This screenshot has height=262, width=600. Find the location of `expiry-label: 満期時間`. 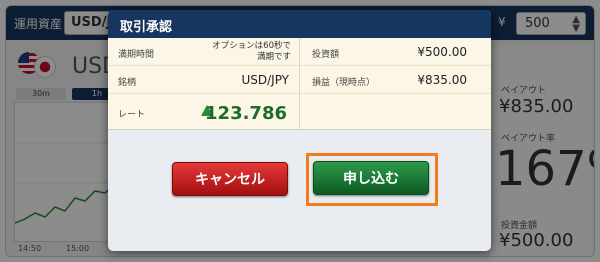

expiry-label: 満期時間 is located at coordinates (136, 55).